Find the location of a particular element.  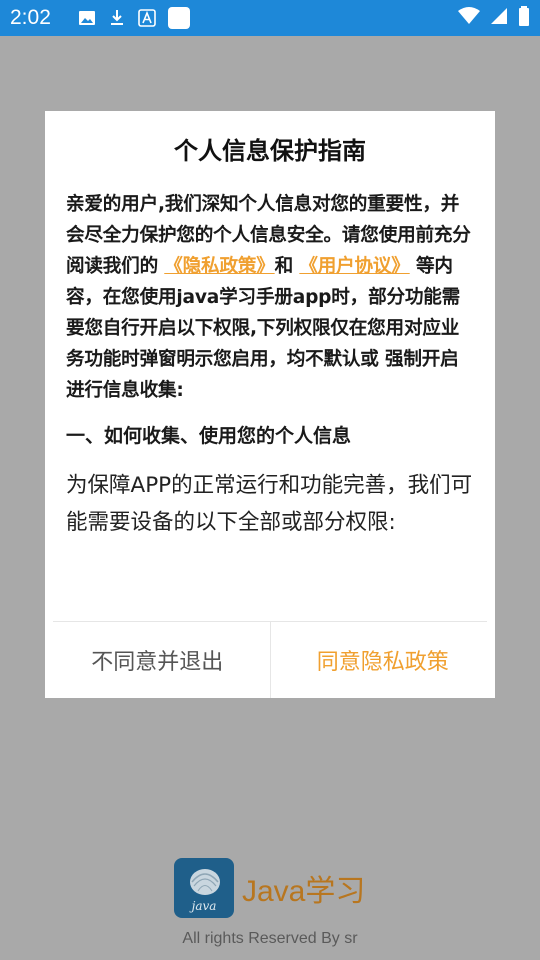

decline-exit-button: 不同意并退出 is located at coordinates (157, 660).